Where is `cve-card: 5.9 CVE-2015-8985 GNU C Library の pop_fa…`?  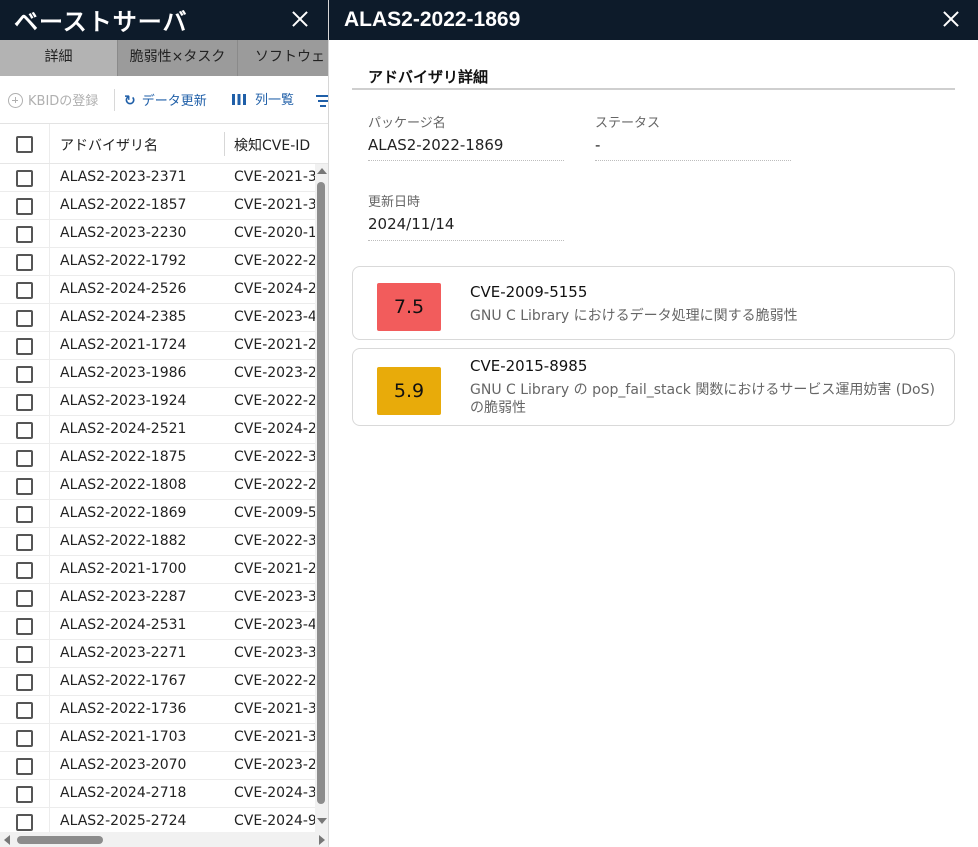
cve-card: 5.9 CVE-2015-8985 GNU C Library の pop_fa… is located at coordinates (653, 387).